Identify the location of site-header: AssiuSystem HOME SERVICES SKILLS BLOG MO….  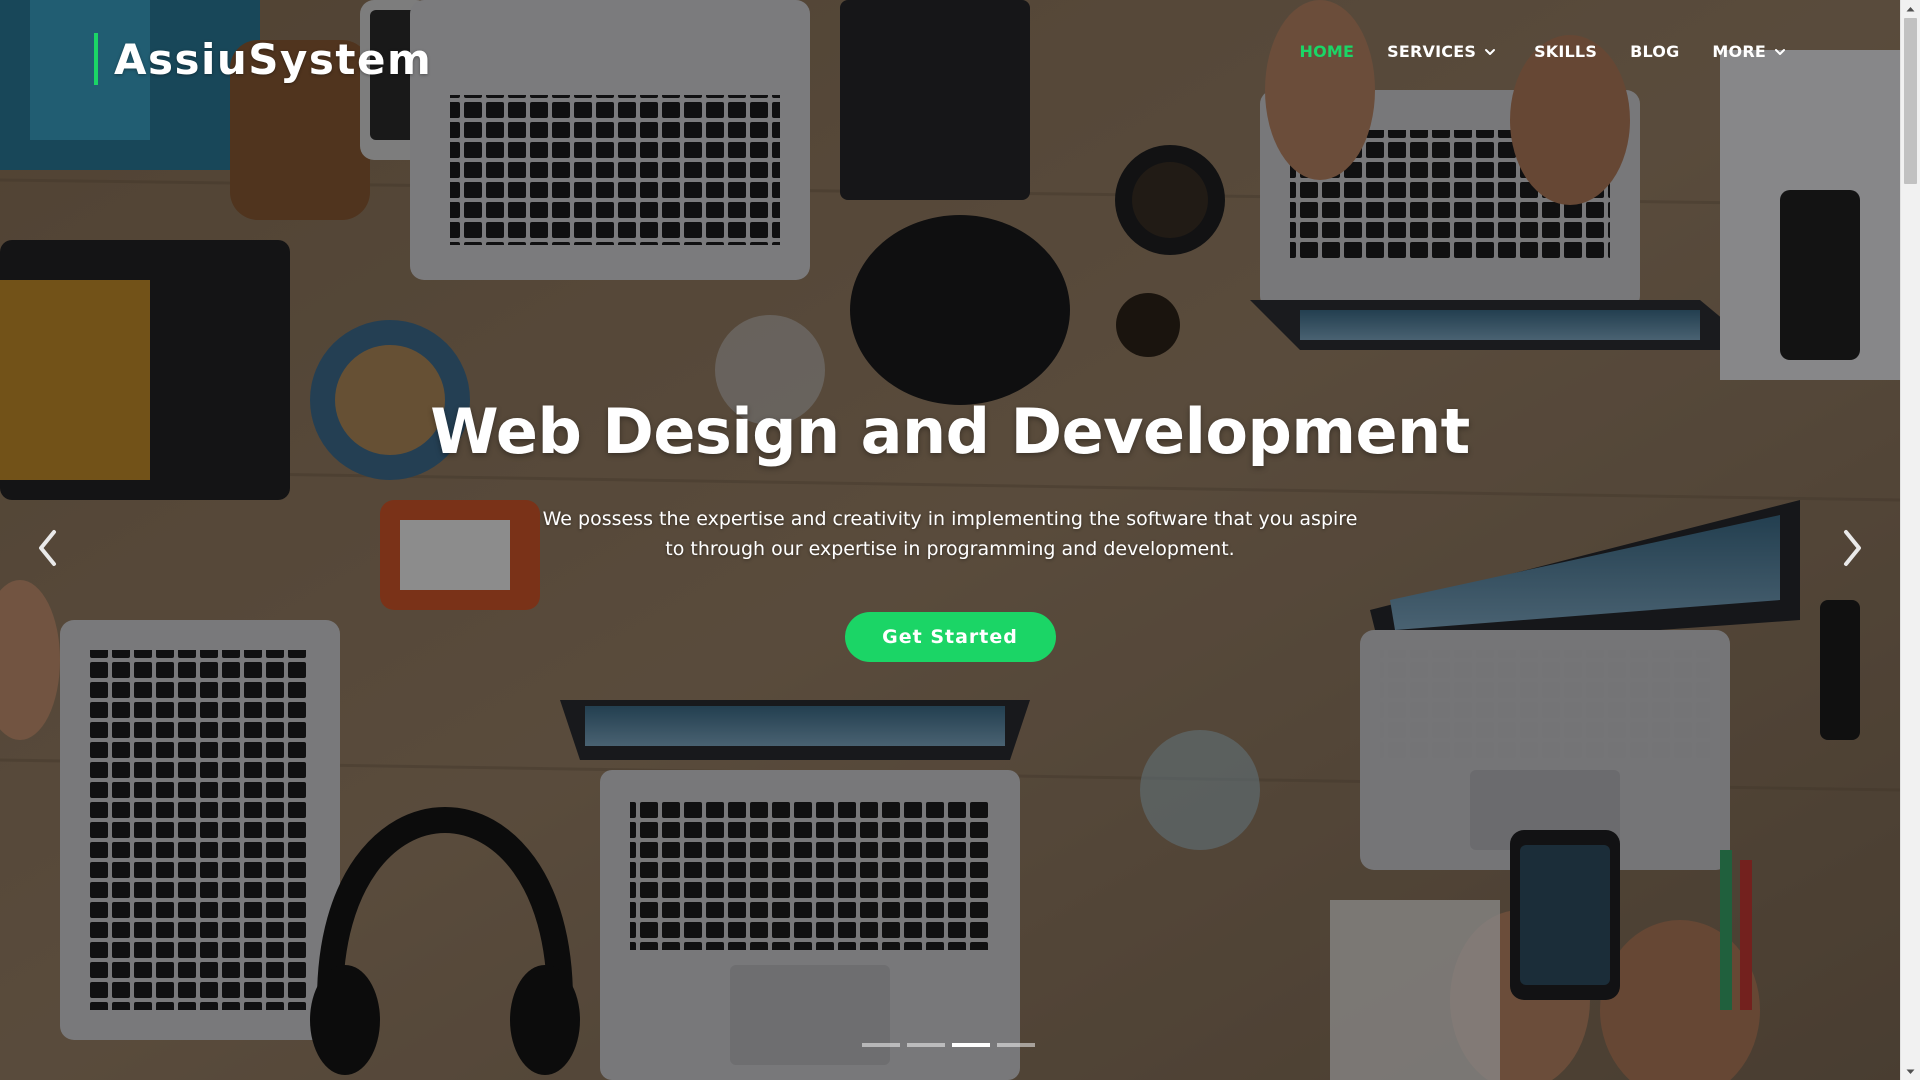
(950, 55).